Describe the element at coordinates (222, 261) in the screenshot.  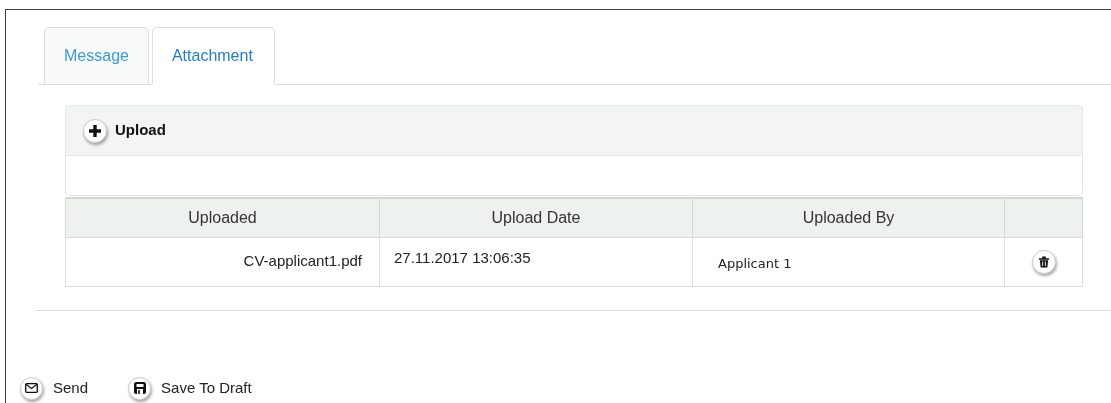
I see `table-cell: CV-applicant1.pdf` at that location.